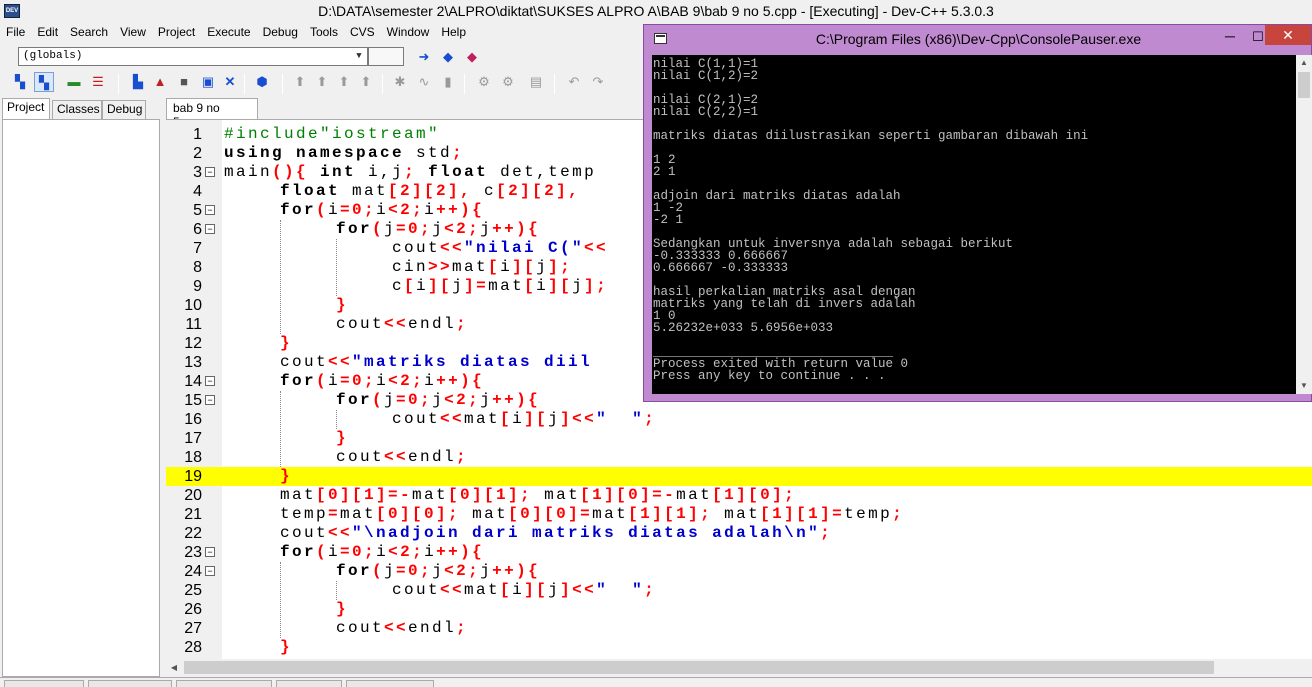 The image size is (1312, 687). What do you see at coordinates (739, 571) in the screenshot?
I see `code-line: 24− for(j=0;j<2;j++){` at bounding box center [739, 571].